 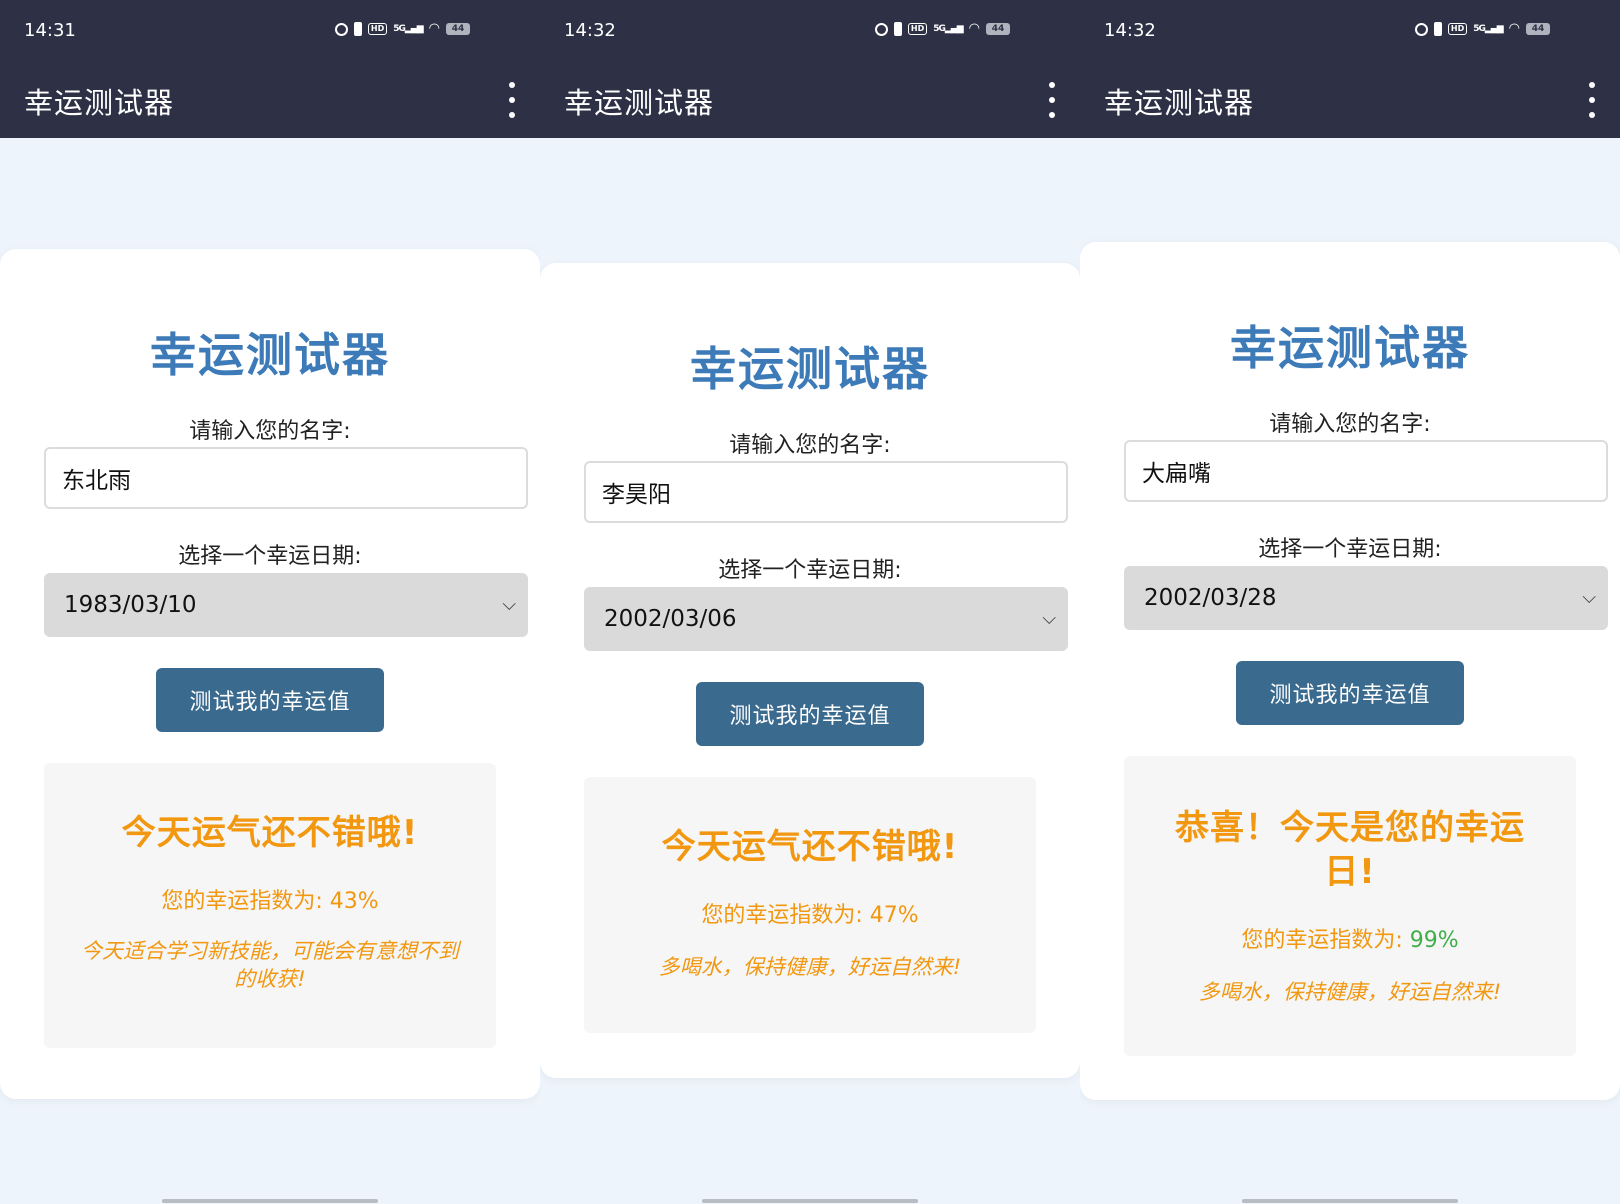 What do you see at coordinates (270, 965) in the screenshot?
I see `result-advice: 今天适合学习新技能，可能会有意想不到的收获!` at bounding box center [270, 965].